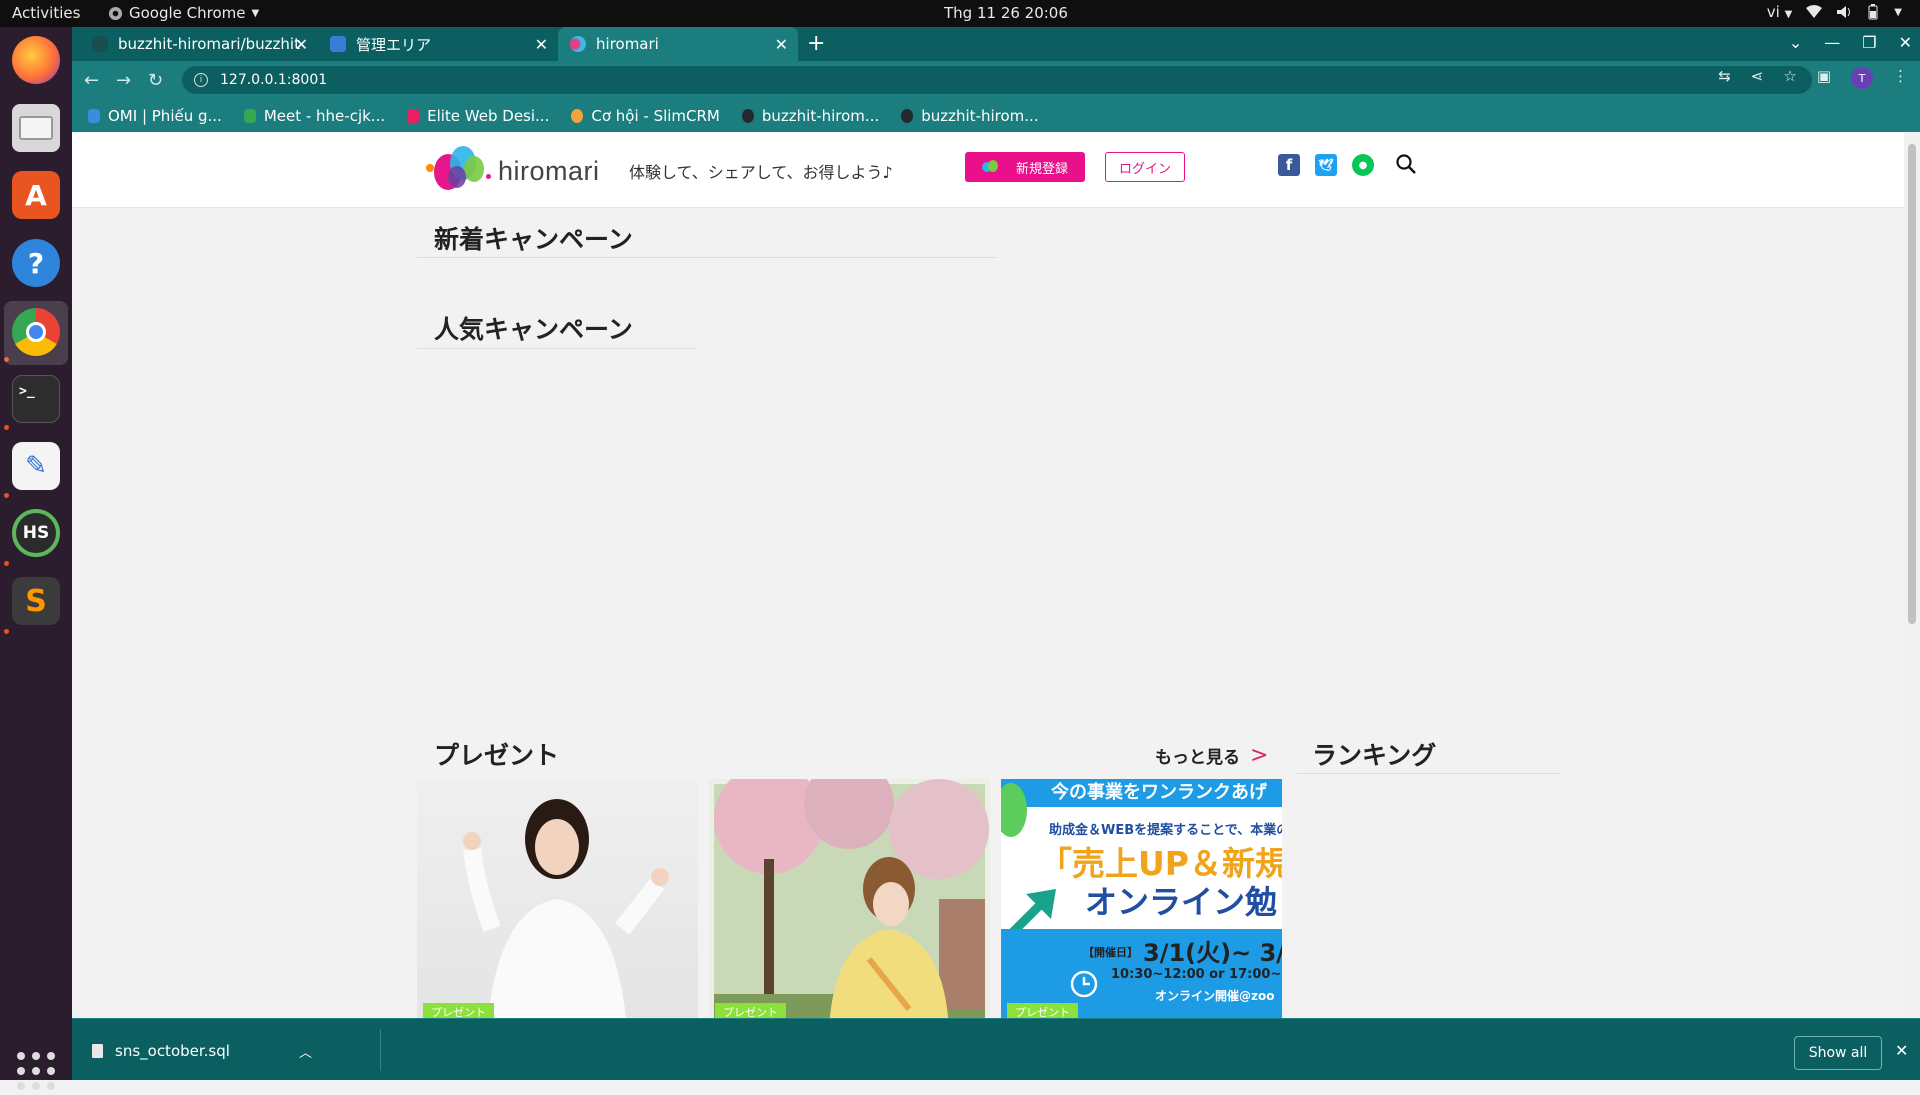 The image size is (1920, 1095). I want to click on forward-icon: →, so click(123, 80).